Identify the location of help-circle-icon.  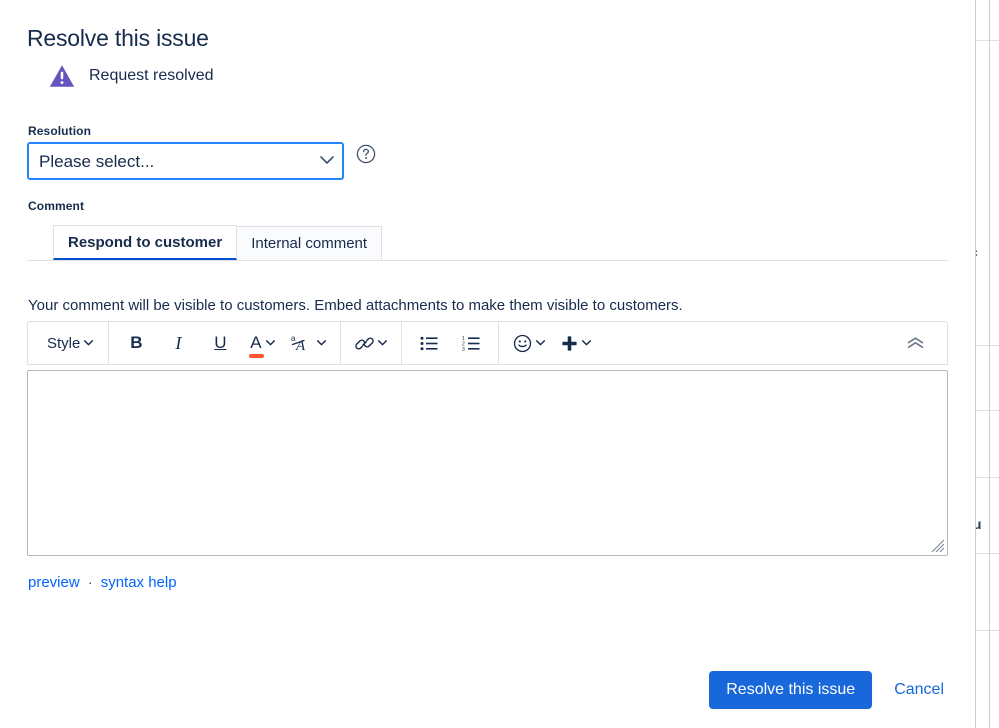
(366, 154).